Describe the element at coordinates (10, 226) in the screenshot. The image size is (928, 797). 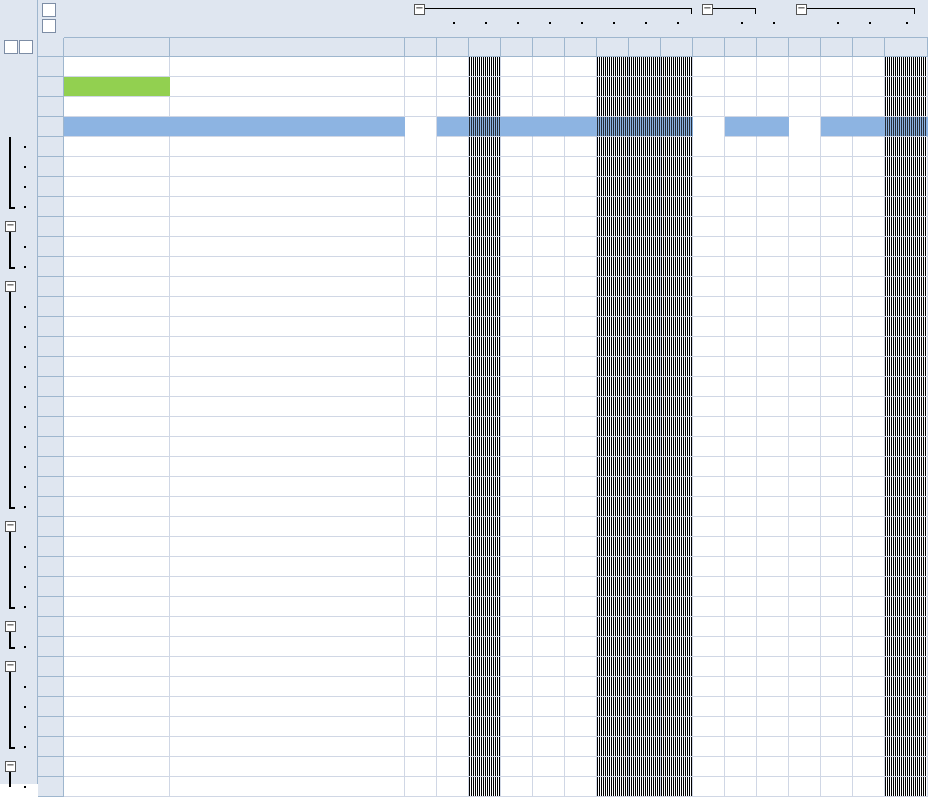
I see `row-group-collapse-button: −` at that location.